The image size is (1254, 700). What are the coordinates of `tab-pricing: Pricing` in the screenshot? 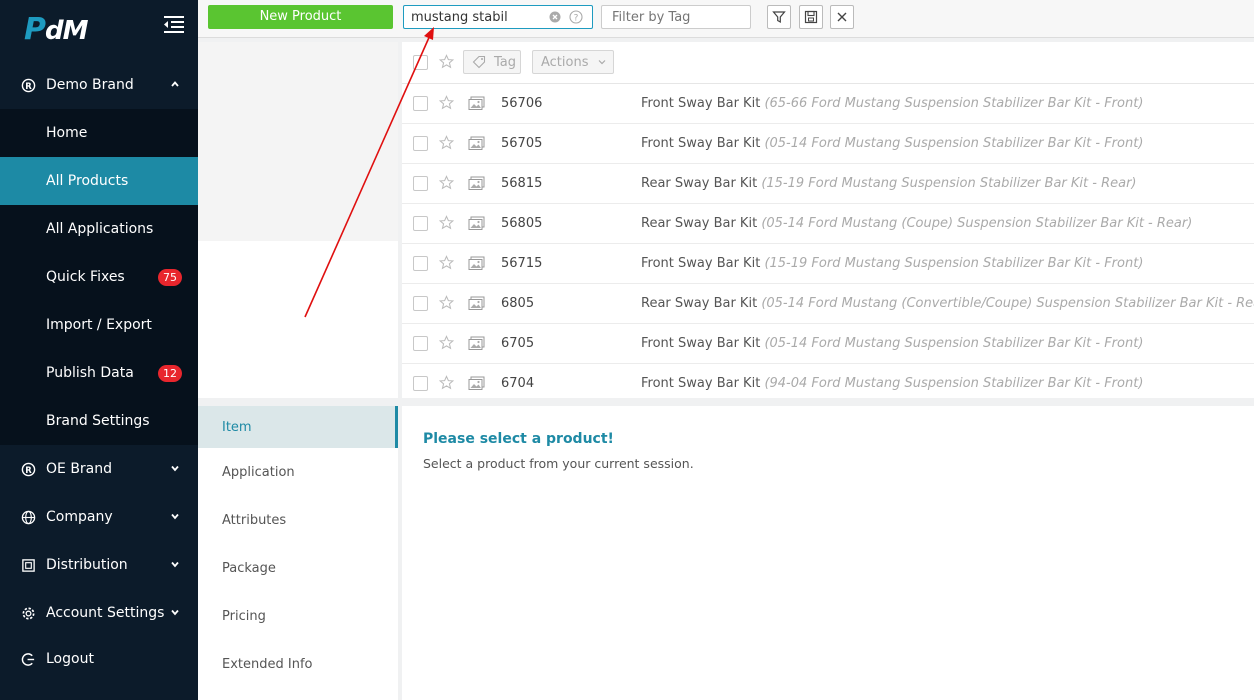 It's located at (298, 616).